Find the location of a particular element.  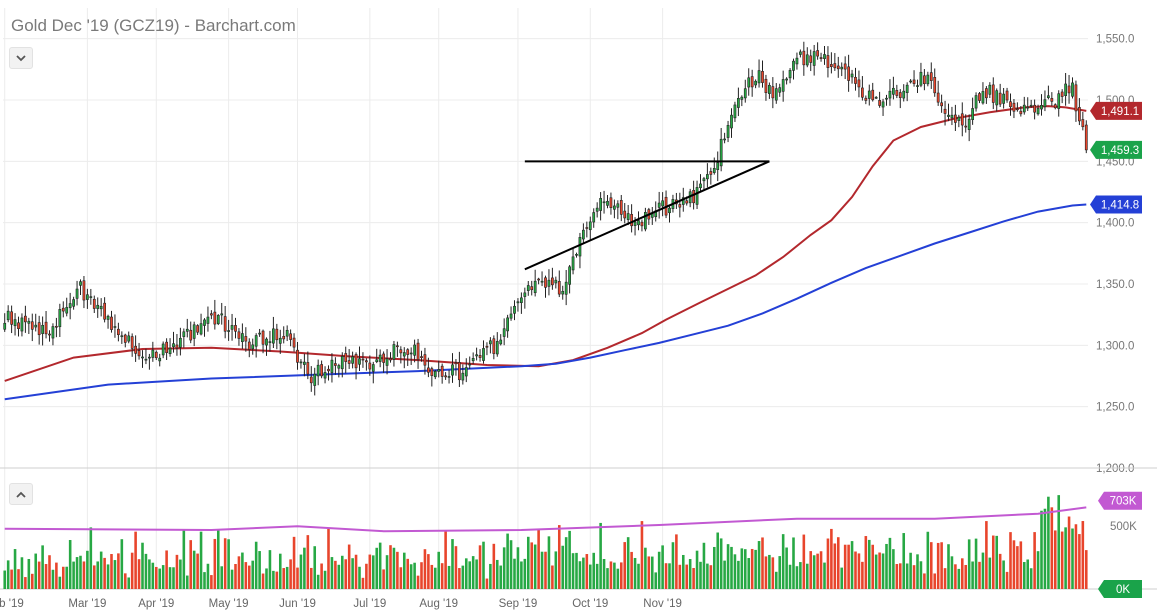

support-trendline is located at coordinates (647, 215).